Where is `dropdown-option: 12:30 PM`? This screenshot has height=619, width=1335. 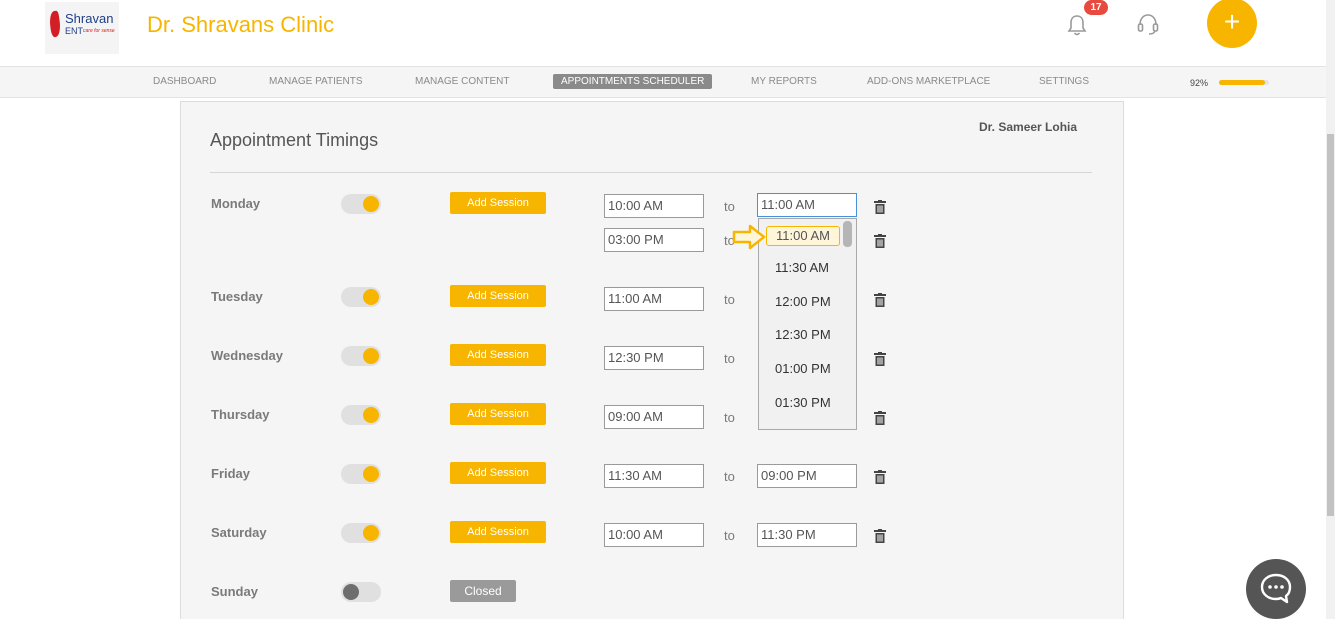 dropdown-option: 12:30 PM is located at coordinates (803, 334).